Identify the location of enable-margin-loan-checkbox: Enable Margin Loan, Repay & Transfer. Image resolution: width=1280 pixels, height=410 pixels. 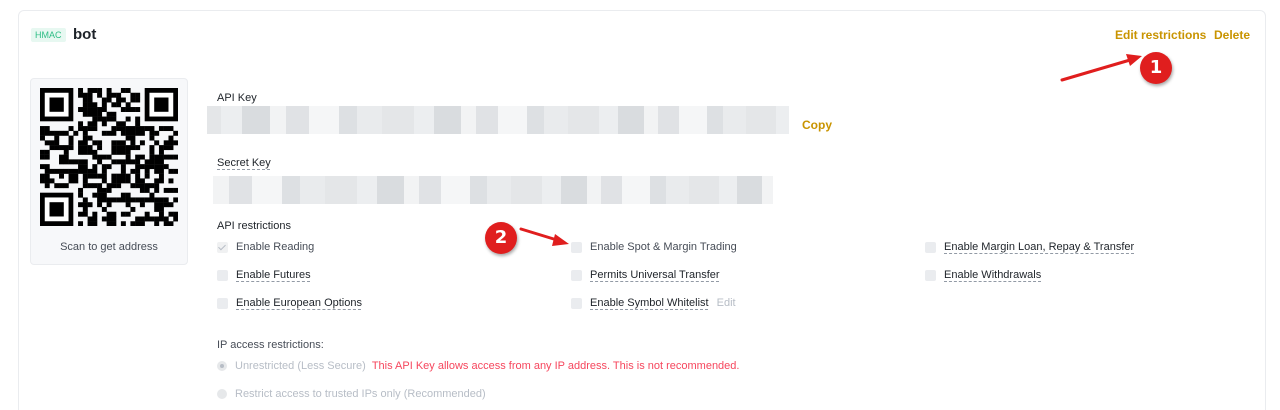
(1029, 247).